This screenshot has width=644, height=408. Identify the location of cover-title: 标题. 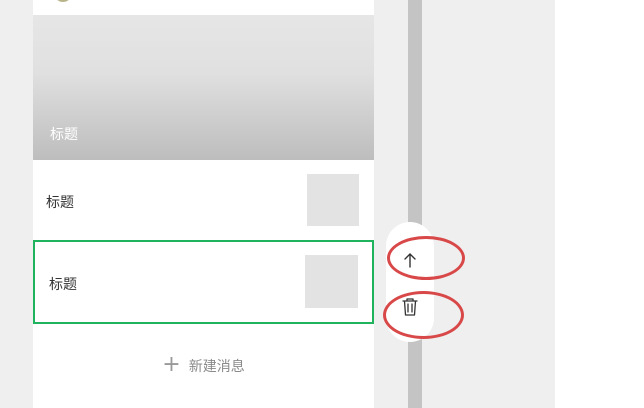
(64, 135).